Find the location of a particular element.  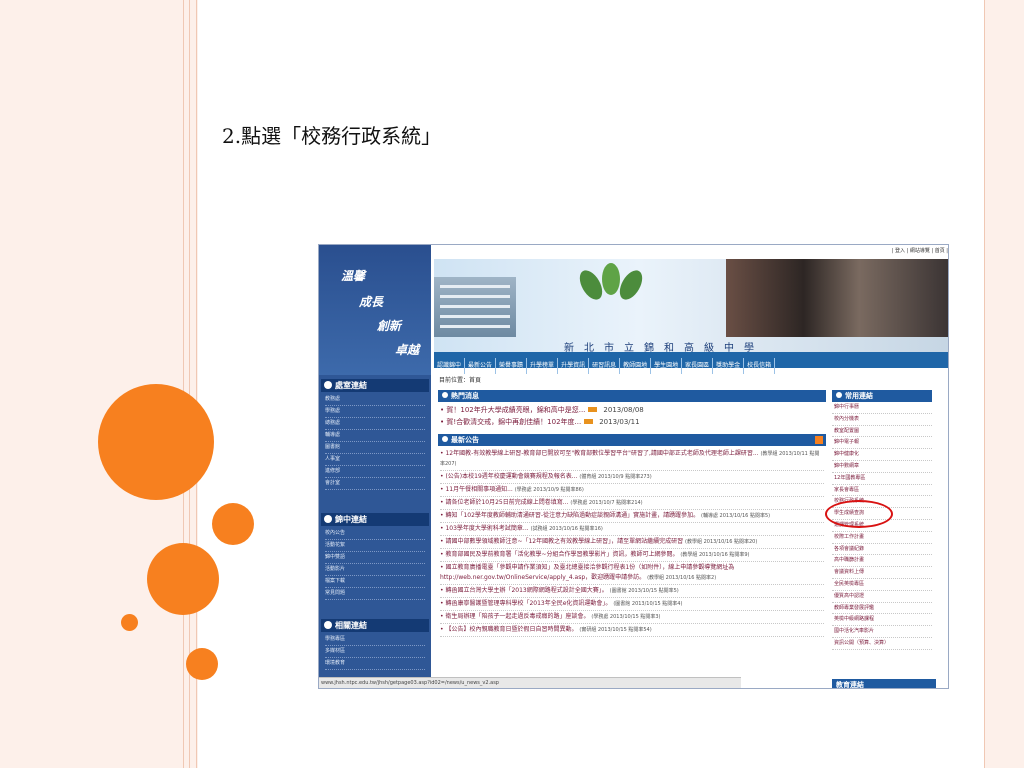

news-item: • 11月午餐相關事項通知... (學務處 2013/10/9 點閱率86) is located at coordinates (632, 490).